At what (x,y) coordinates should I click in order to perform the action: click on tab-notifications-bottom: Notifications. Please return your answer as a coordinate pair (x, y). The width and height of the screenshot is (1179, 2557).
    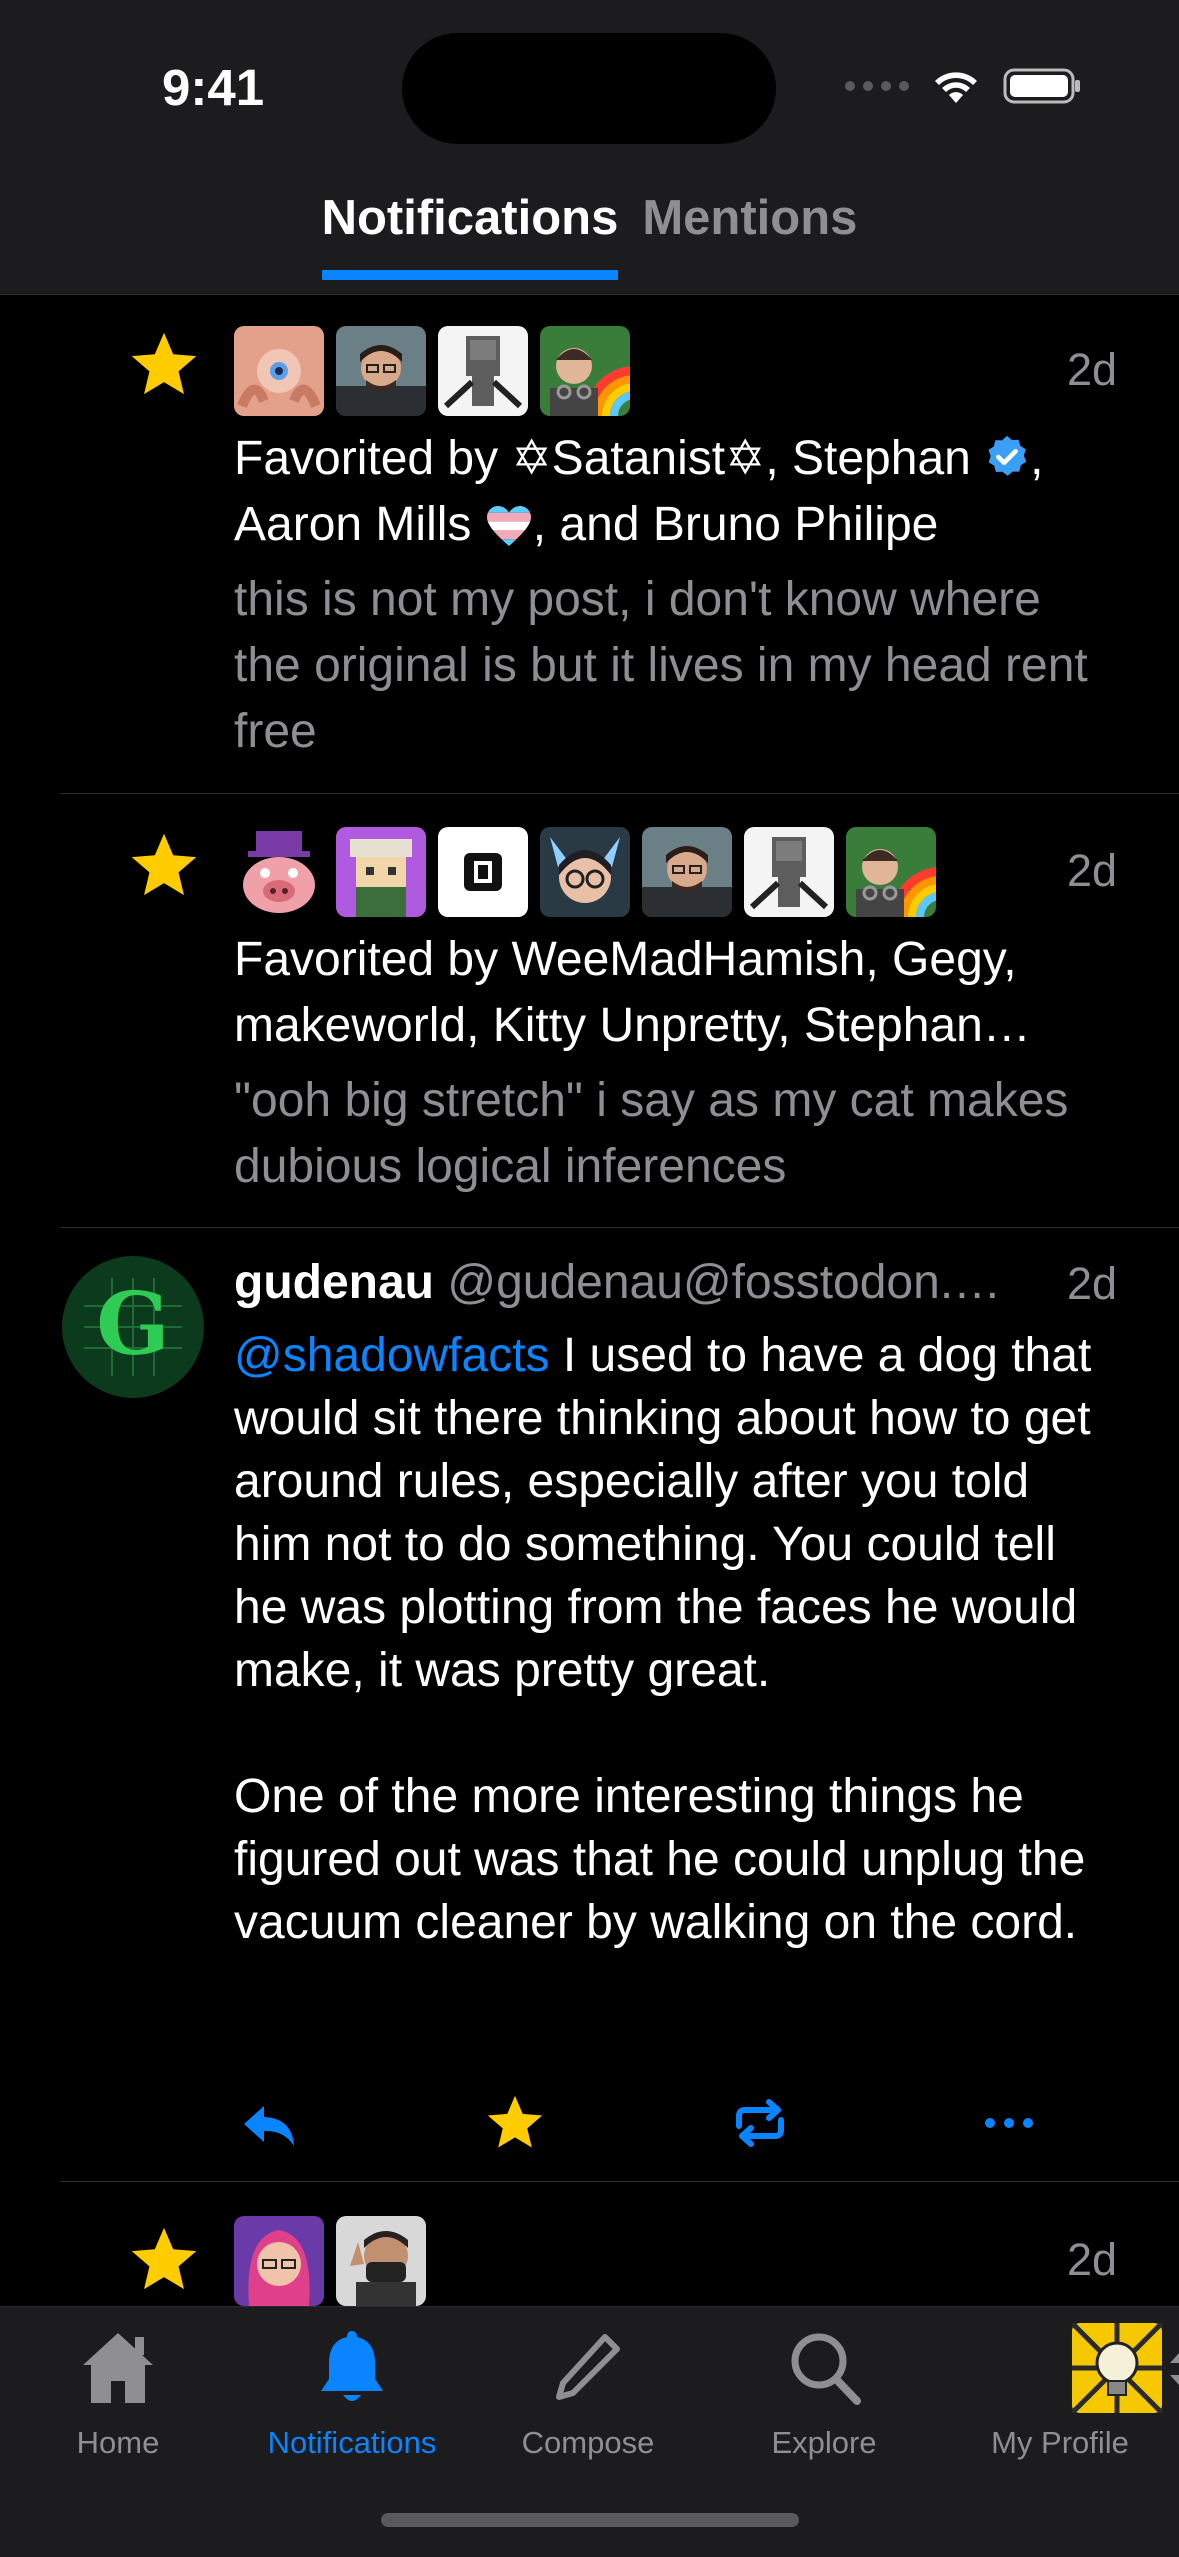
    Looking at the image, I should click on (352, 2392).